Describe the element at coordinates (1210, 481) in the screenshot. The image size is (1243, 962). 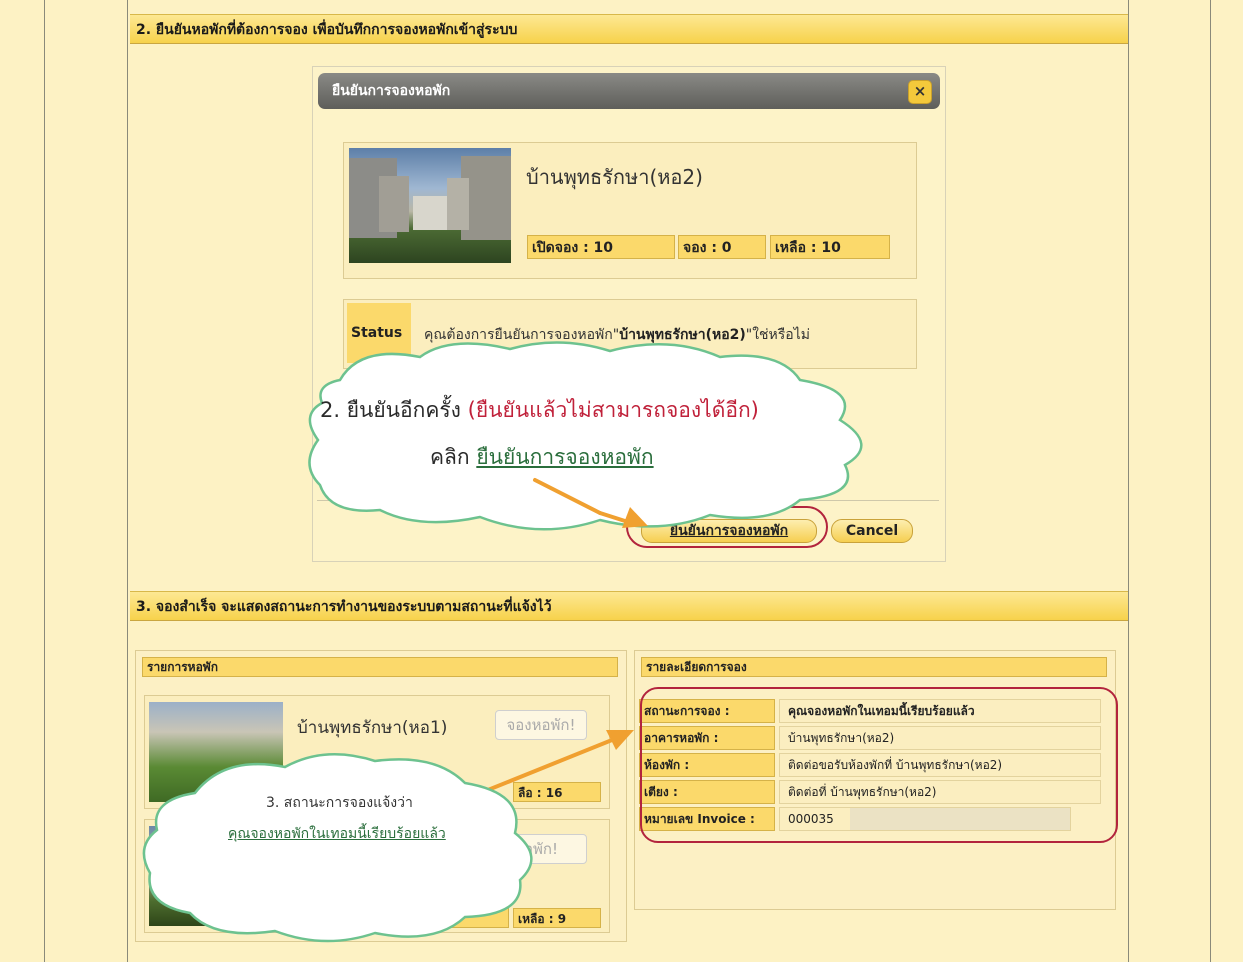
I see `page-border-right` at that location.